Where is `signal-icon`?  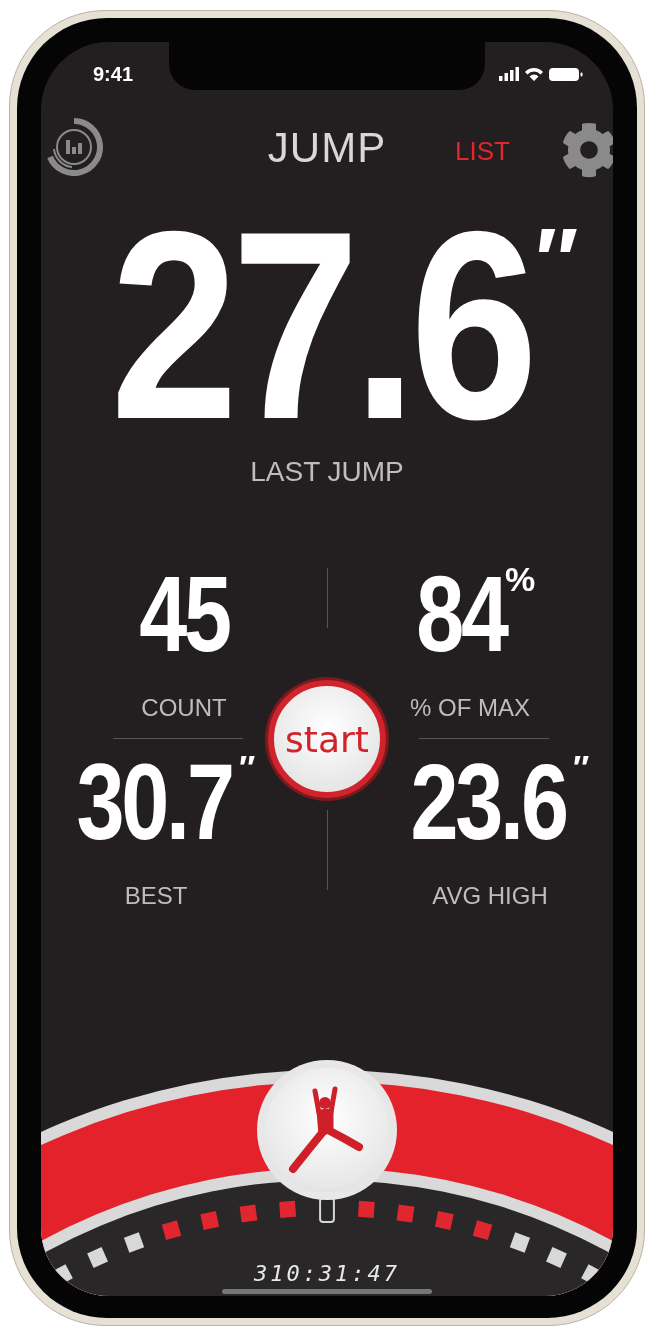 signal-icon is located at coordinates (509, 74).